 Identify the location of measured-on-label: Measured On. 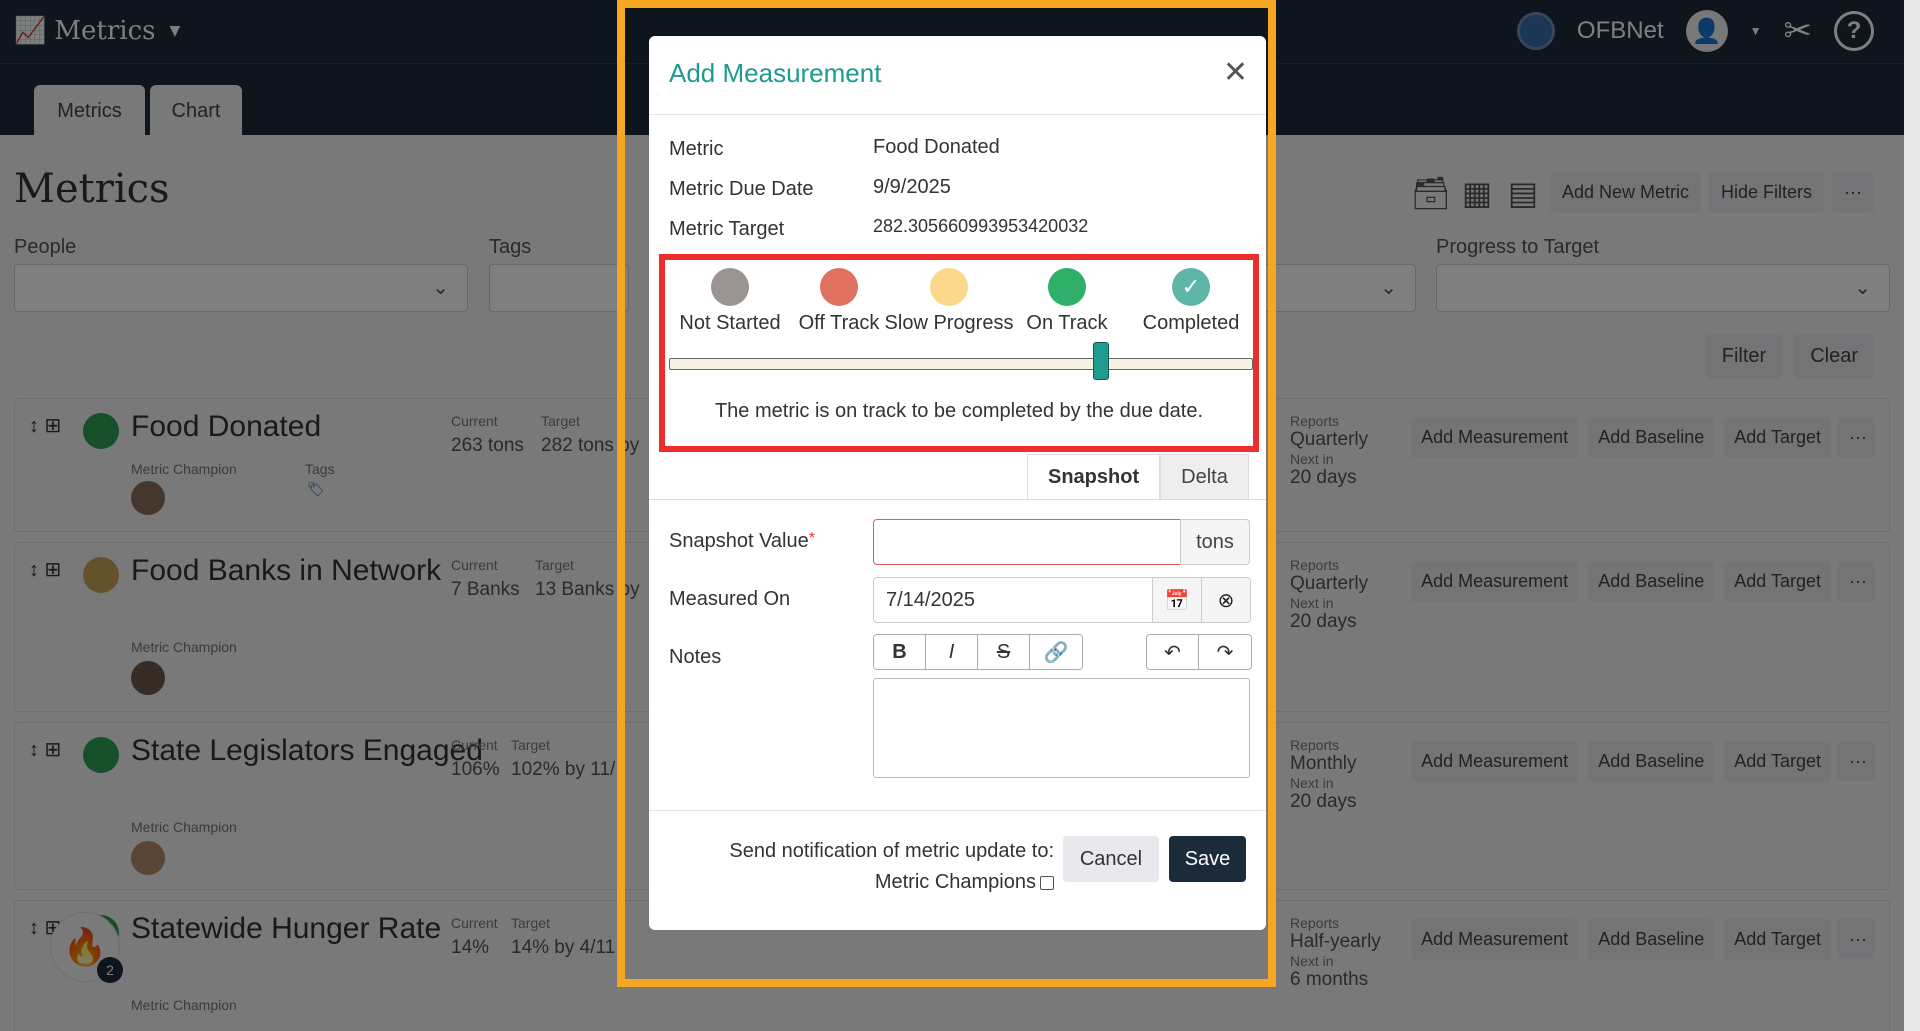
(730, 599).